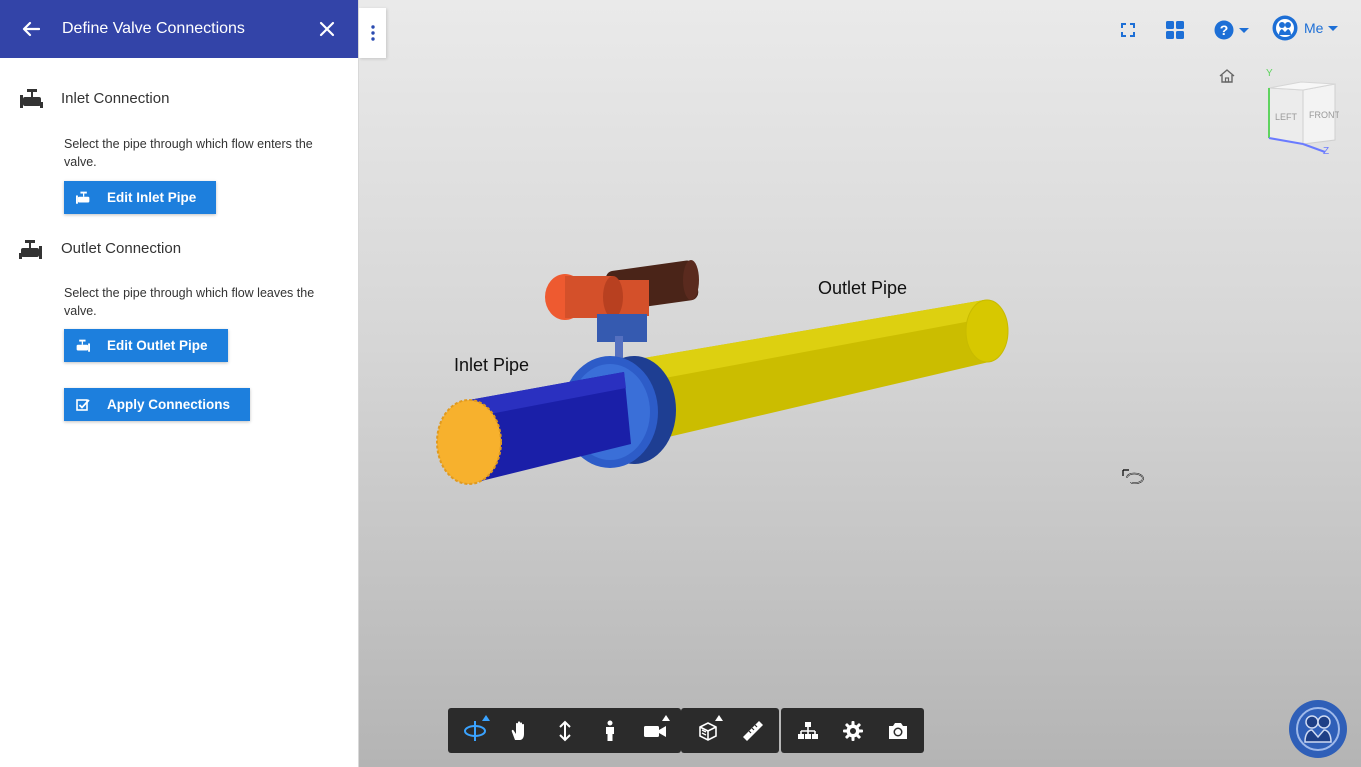 The width and height of the screenshot is (1361, 767). I want to click on pan-icon, so click(517, 730).